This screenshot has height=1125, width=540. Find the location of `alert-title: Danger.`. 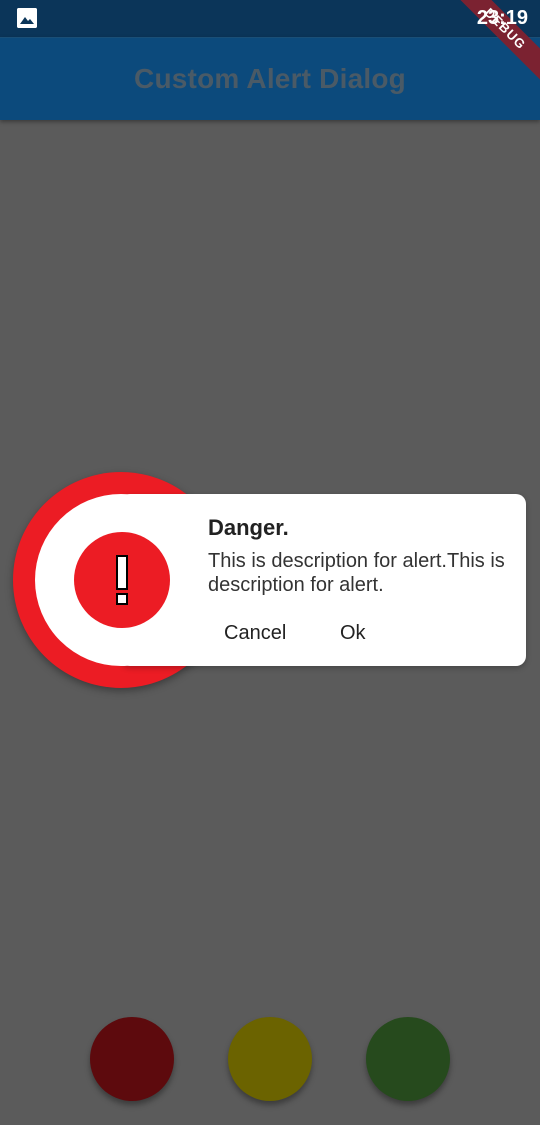

alert-title: Danger. is located at coordinates (248, 527).